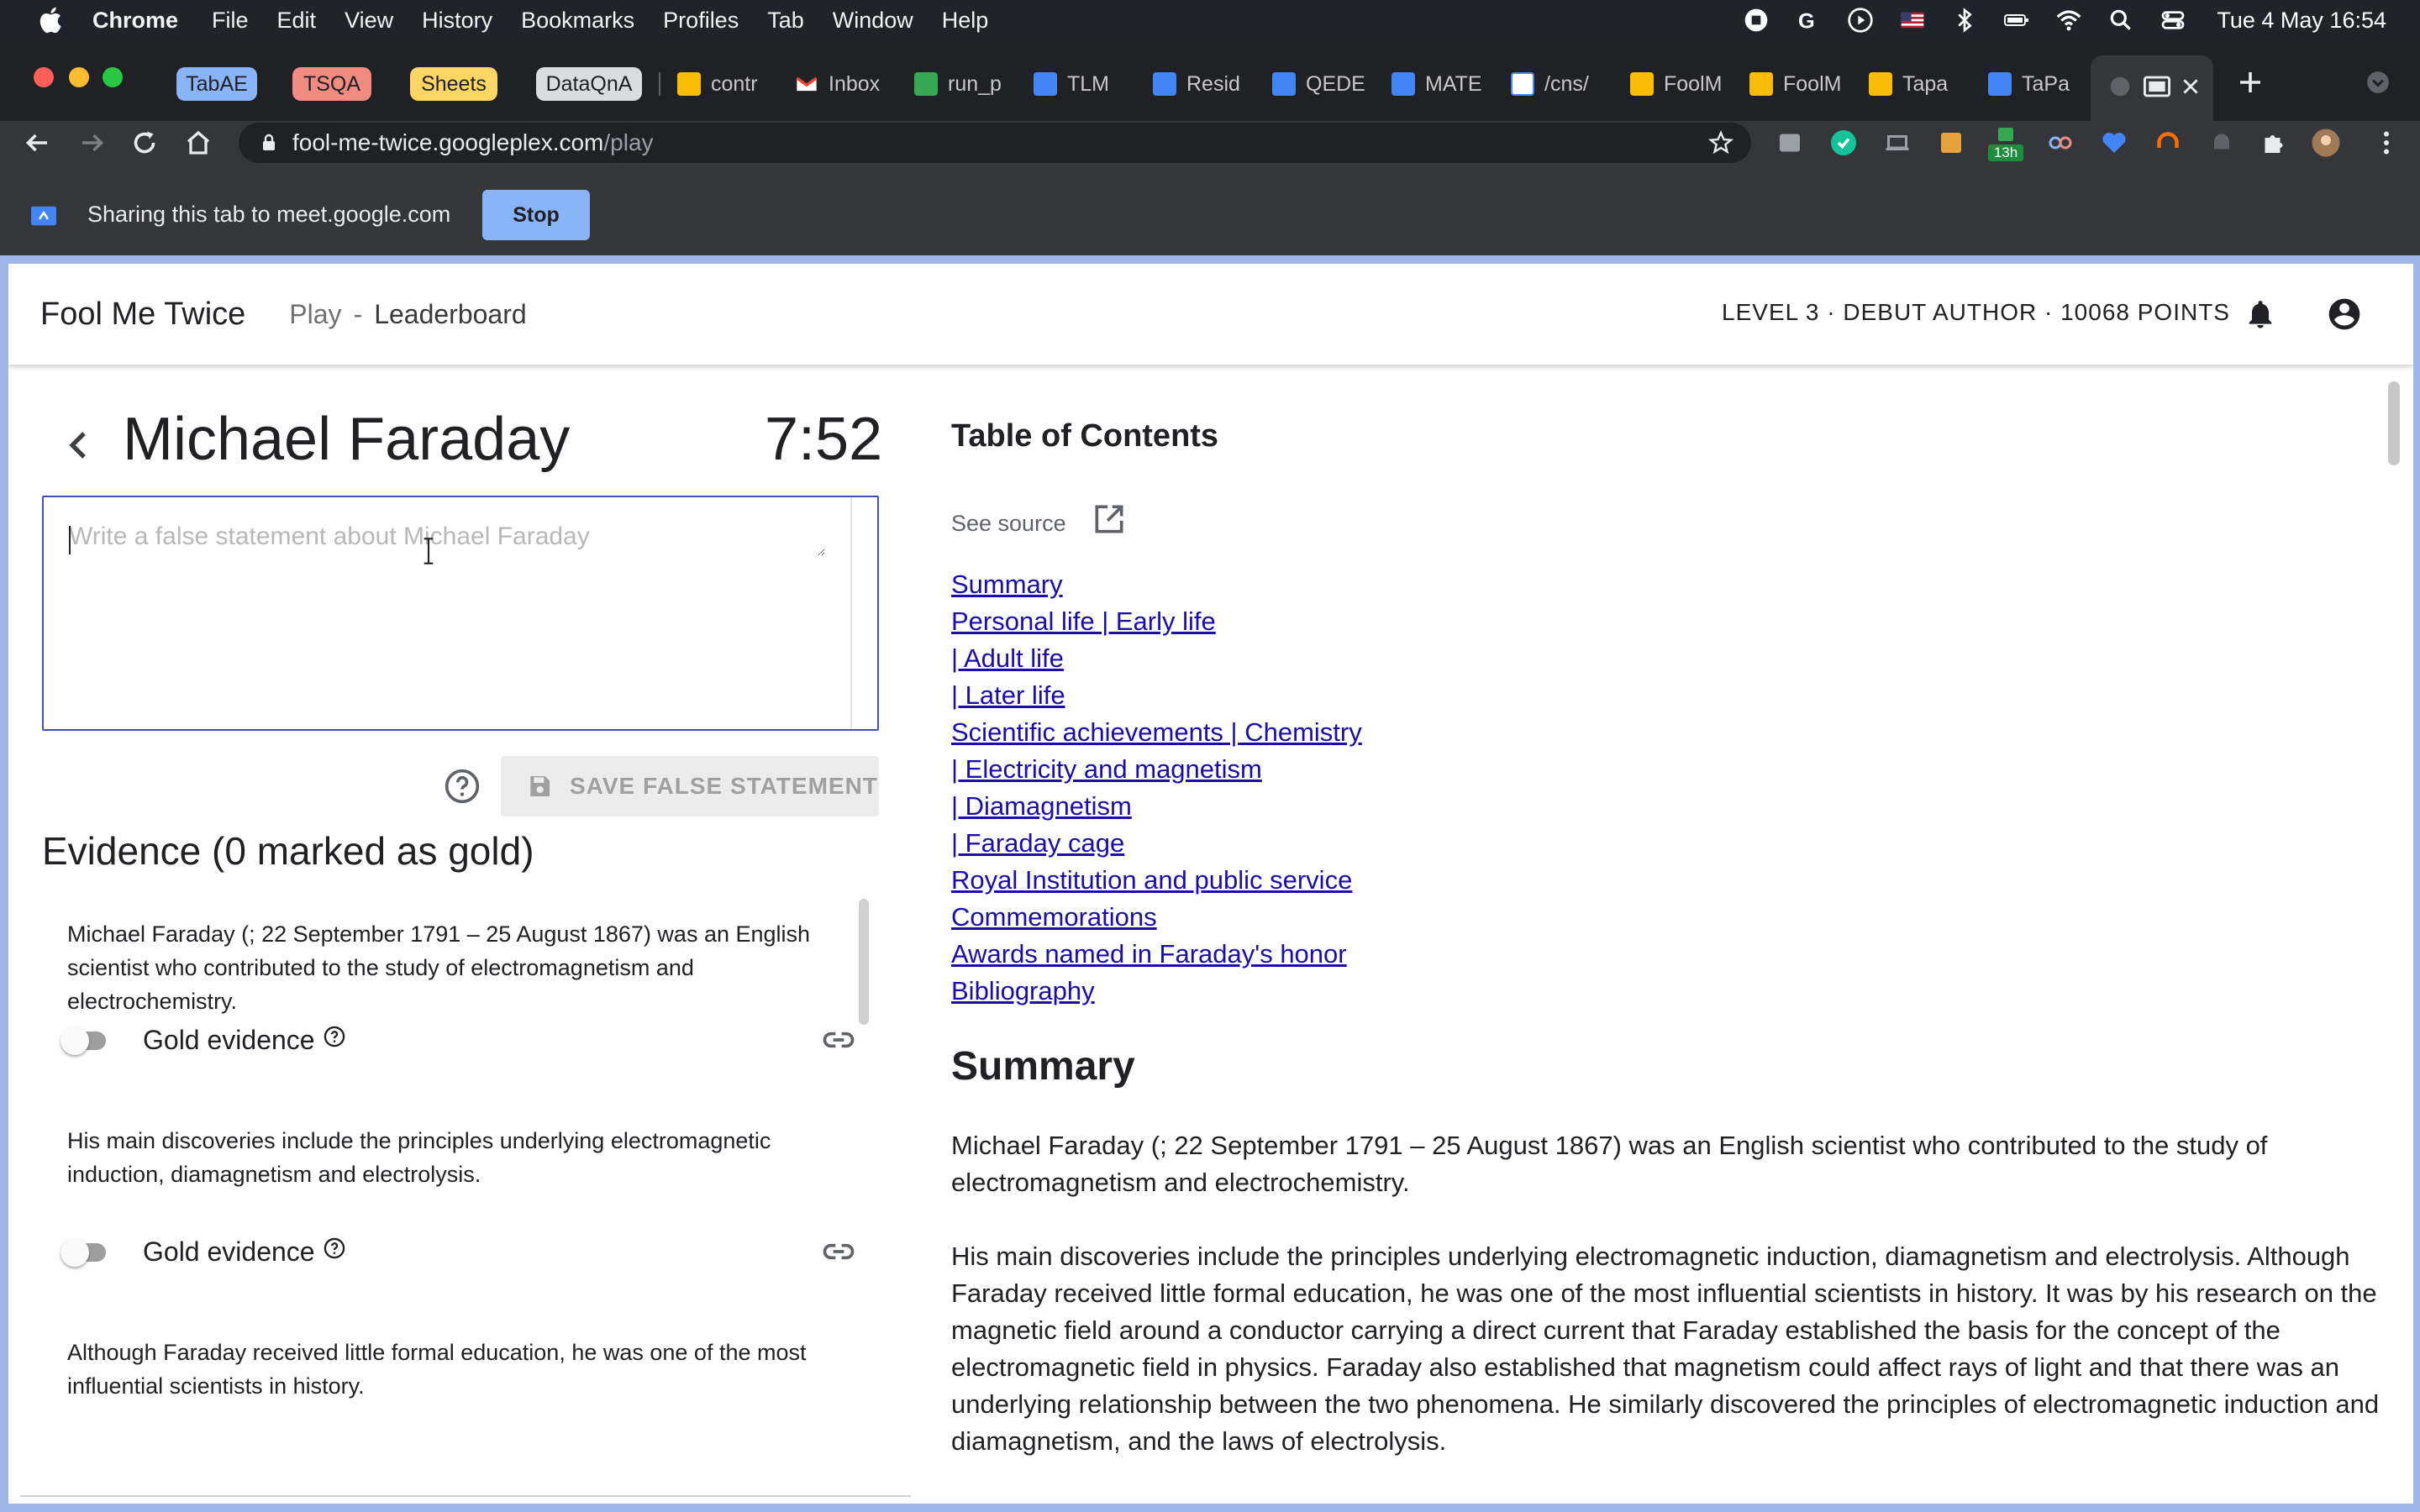 This screenshot has height=1512, width=2420. Describe the element at coordinates (1156, 880) in the screenshot. I see `toc-link-royal-institution: Royal Institution and public service` at that location.